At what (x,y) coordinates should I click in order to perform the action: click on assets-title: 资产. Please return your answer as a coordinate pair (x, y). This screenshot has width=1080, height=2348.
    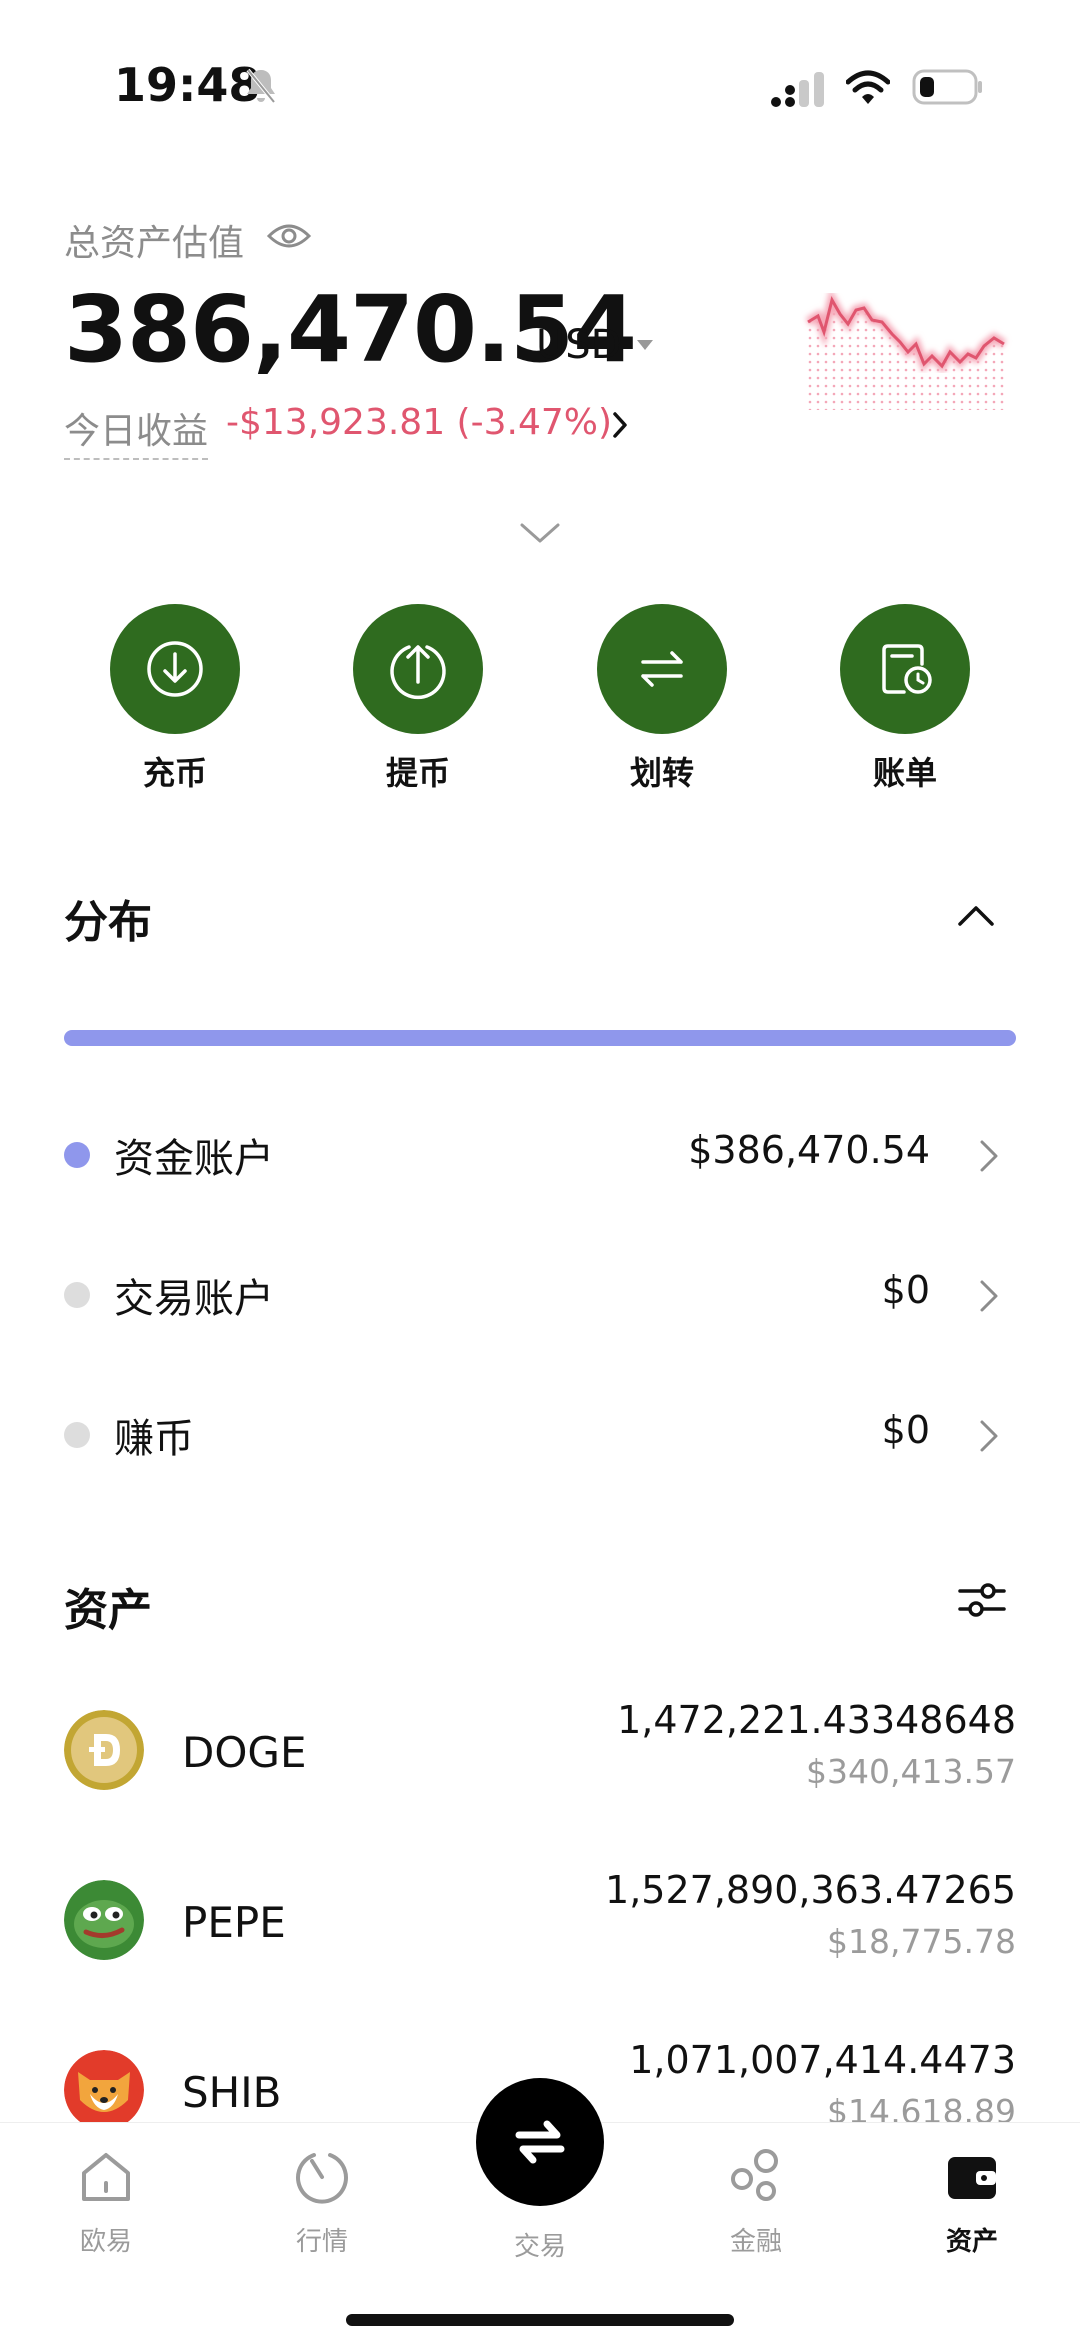
    Looking at the image, I should click on (108, 1610).